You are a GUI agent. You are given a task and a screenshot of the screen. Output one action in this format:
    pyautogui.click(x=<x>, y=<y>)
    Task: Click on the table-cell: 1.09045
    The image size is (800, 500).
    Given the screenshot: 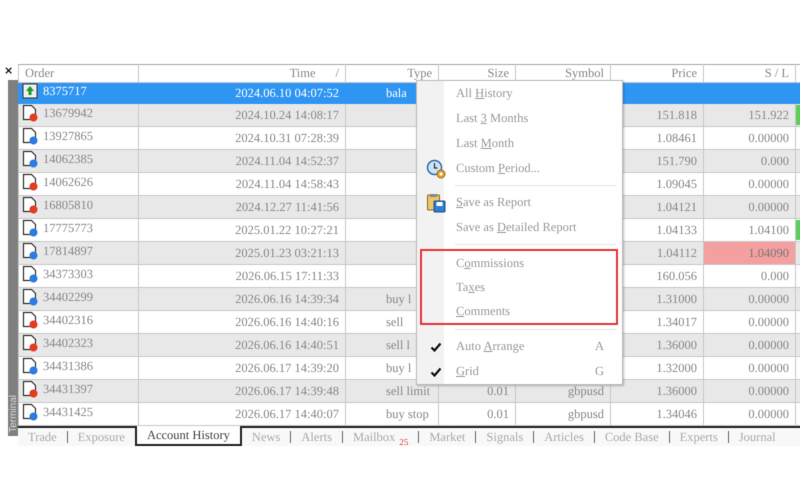 What is the action you would take?
    pyautogui.click(x=676, y=183)
    